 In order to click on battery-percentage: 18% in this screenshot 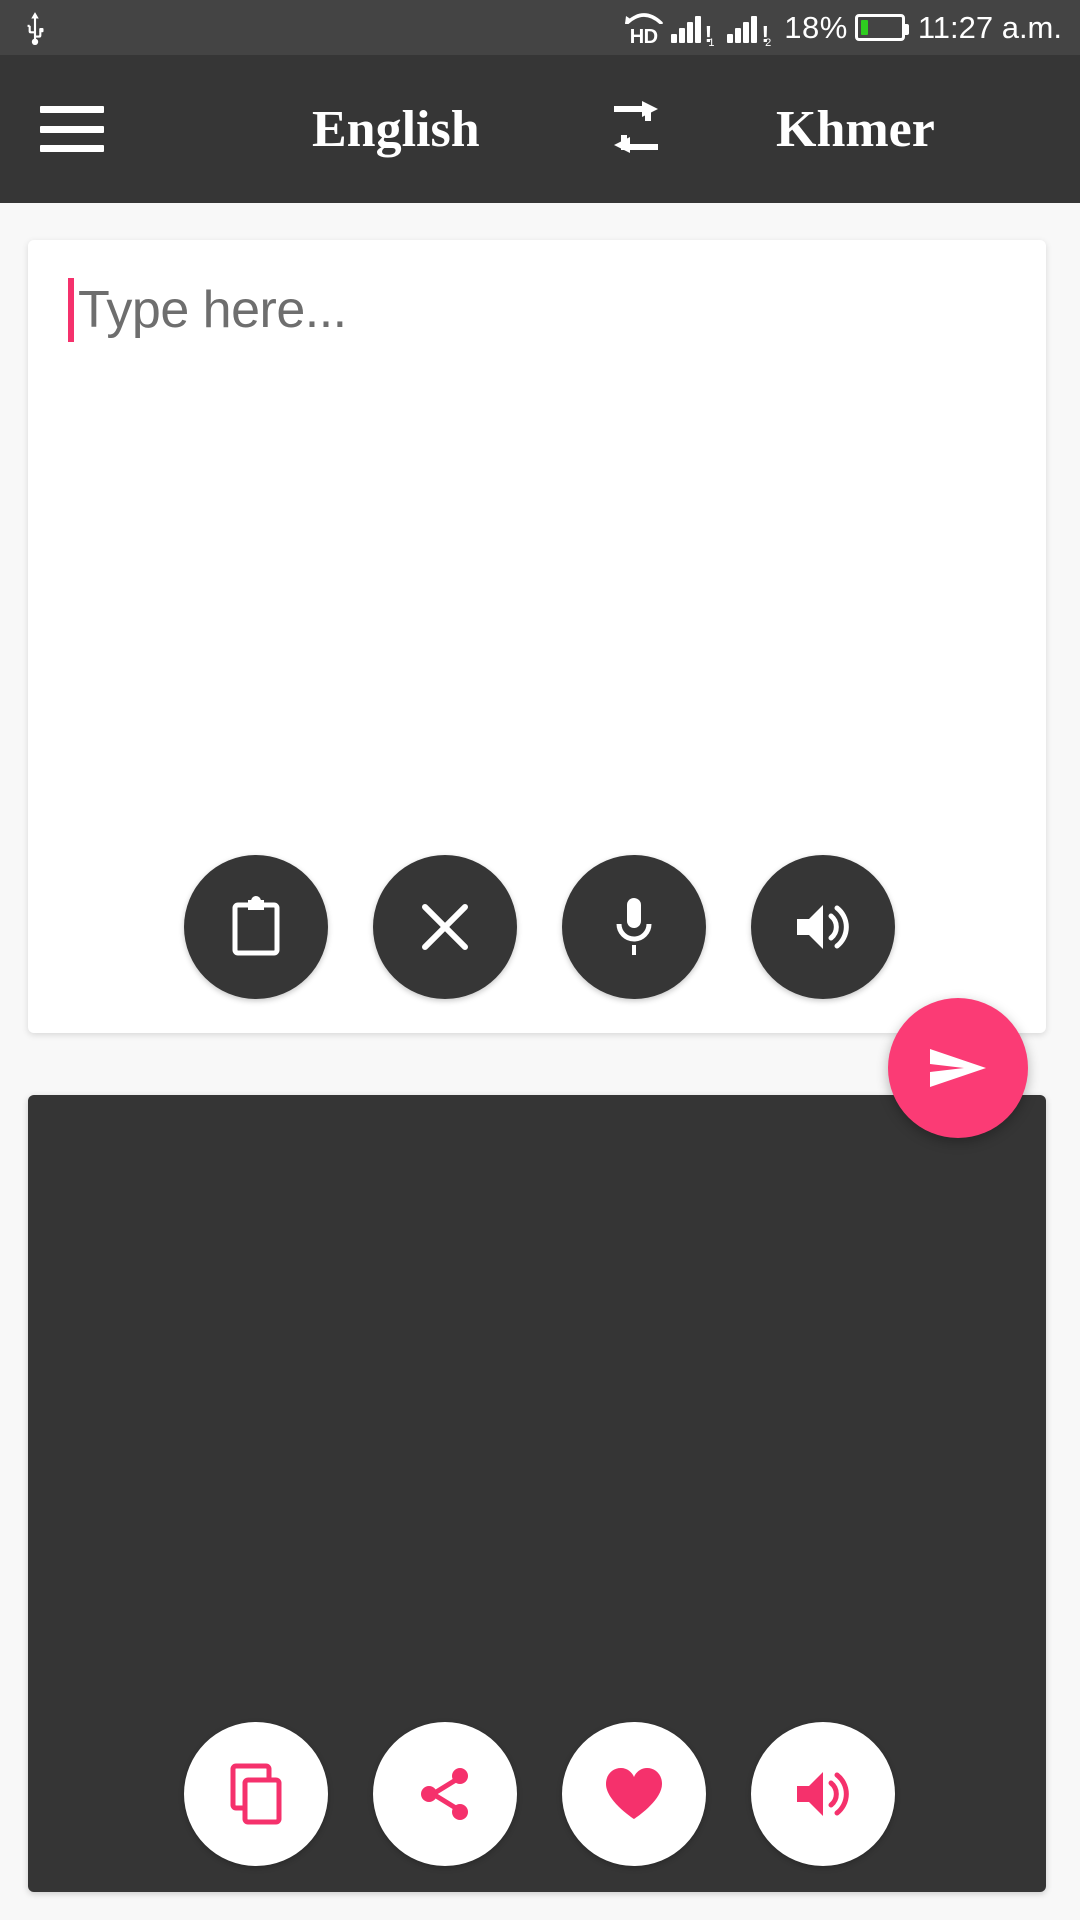, I will do `click(816, 27)`.